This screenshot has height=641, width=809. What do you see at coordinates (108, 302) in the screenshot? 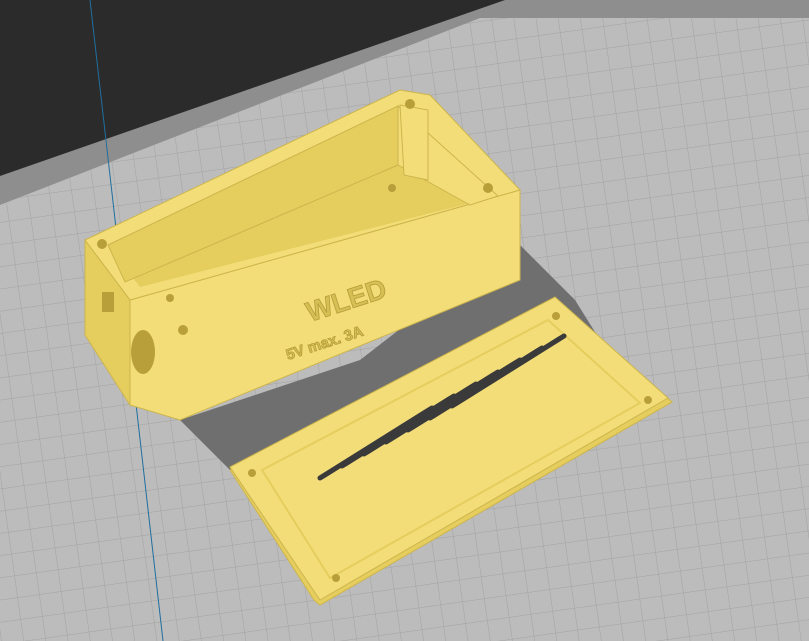
I see `side-port-square` at bounding box center [108, 302].